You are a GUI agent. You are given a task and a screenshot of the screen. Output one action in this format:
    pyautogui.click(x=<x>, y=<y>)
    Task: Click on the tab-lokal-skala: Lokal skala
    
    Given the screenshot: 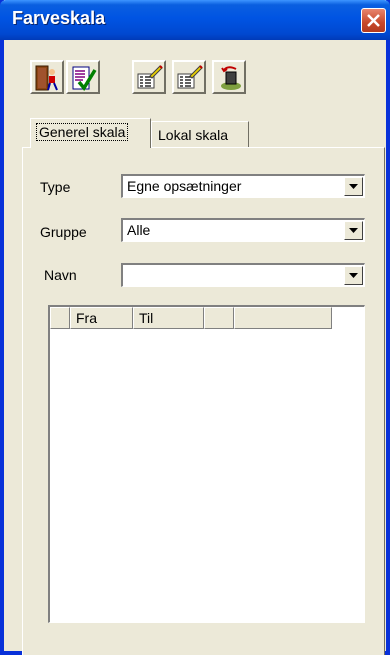 What is the action you would take?
    pyautogui.click(x=200, y=134)
    